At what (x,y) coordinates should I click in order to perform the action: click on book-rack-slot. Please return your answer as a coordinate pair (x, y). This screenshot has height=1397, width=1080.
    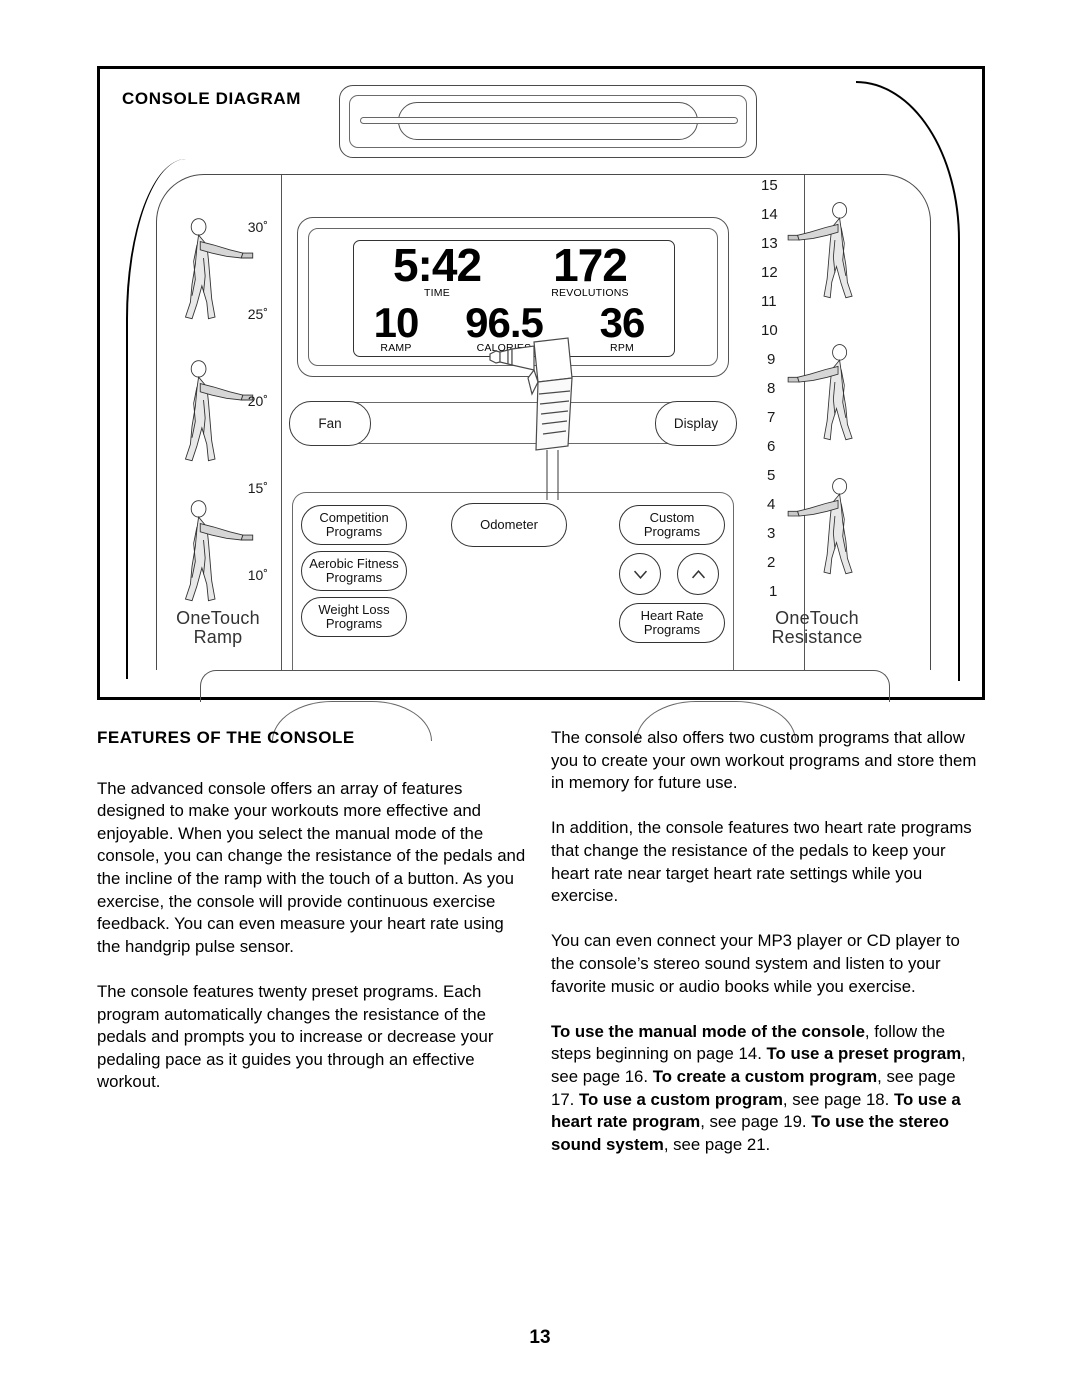
    Looking at the image, I should click on (549, 120).